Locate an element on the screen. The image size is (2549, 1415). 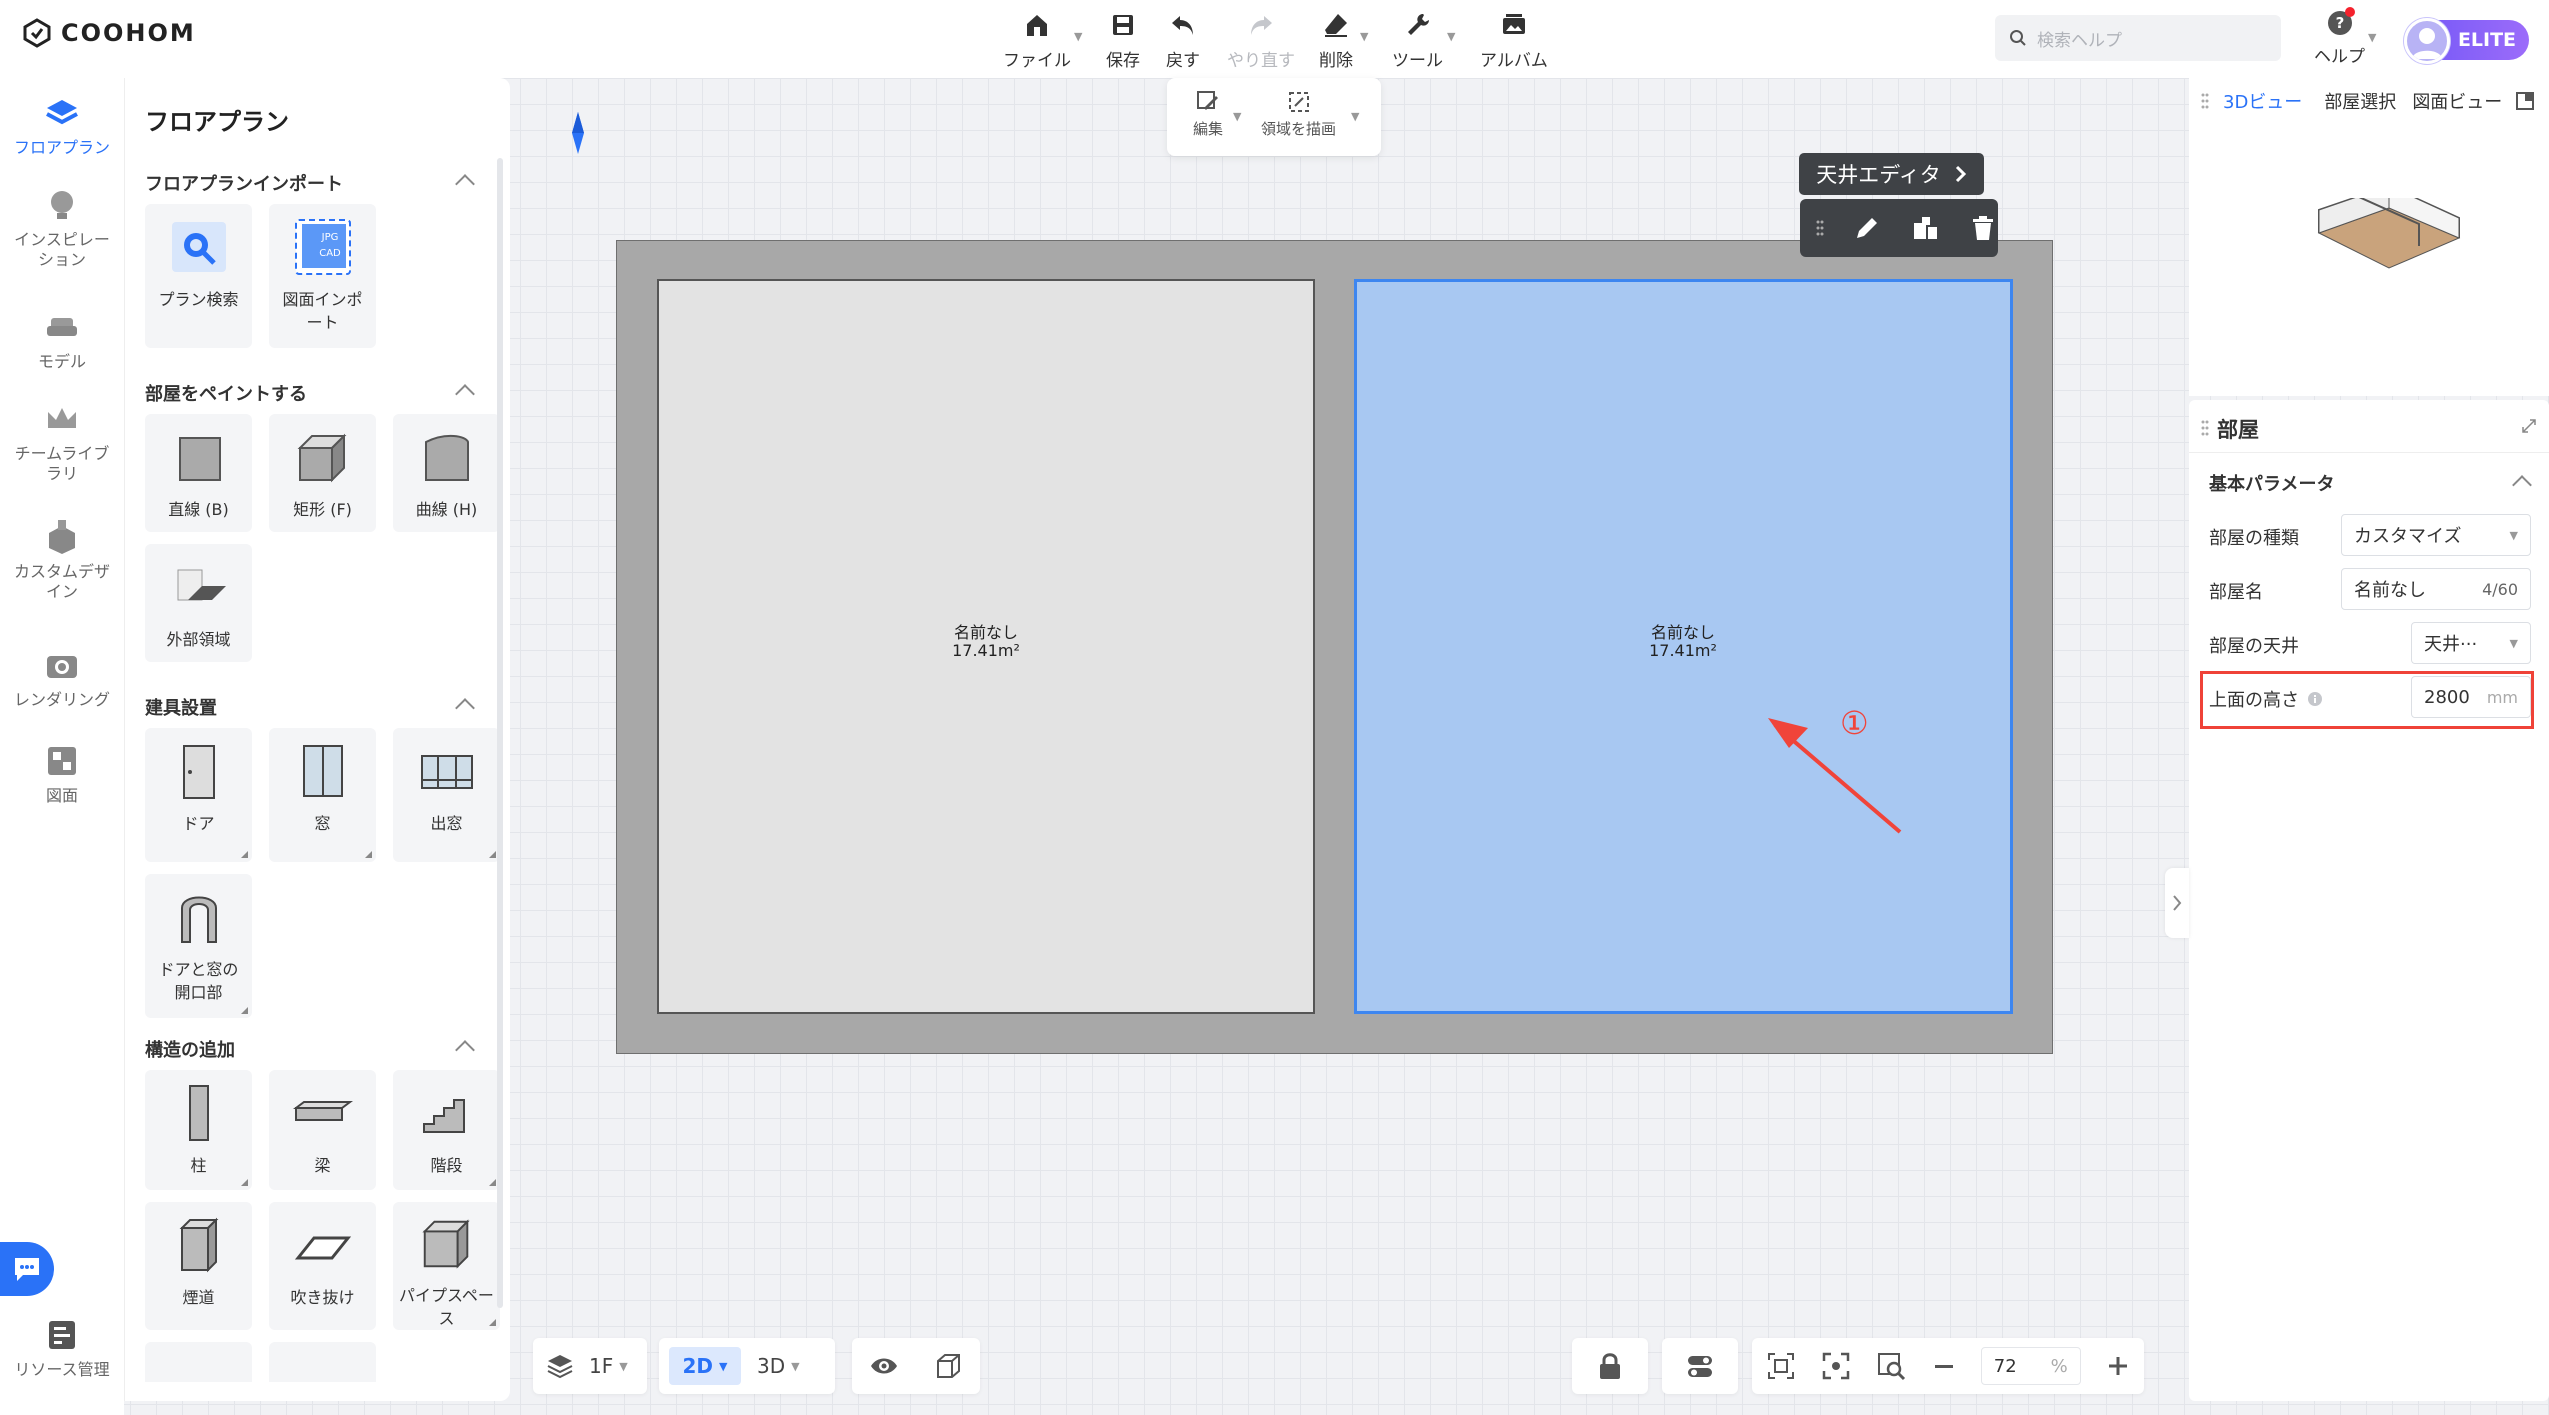
view-tabs: 3Dビュー 部屋選択 図面ビュー is located at coordinates (2369, 101).